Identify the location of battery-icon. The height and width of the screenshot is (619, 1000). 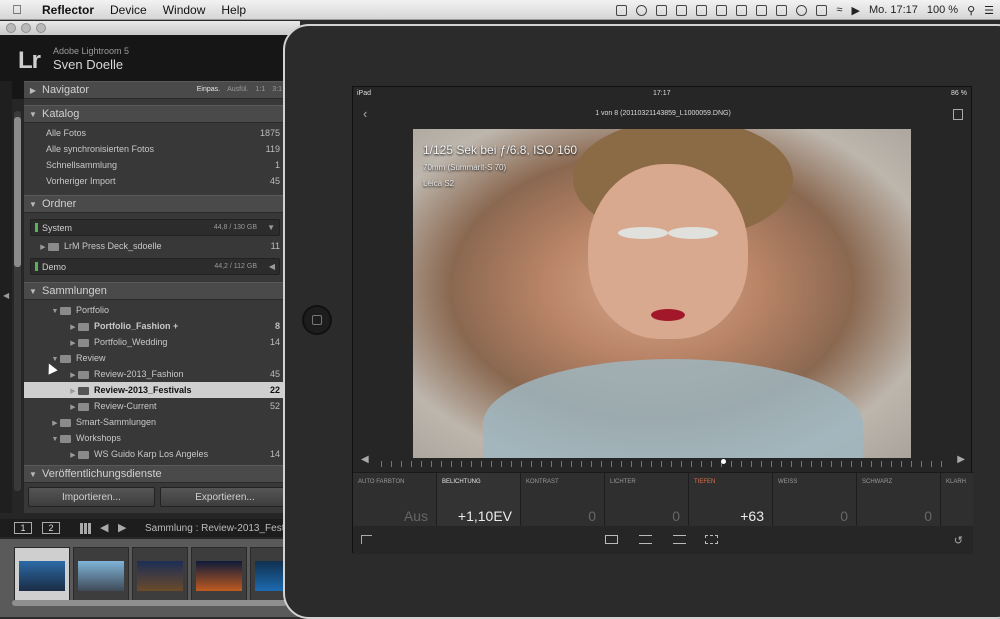
(782, 10).